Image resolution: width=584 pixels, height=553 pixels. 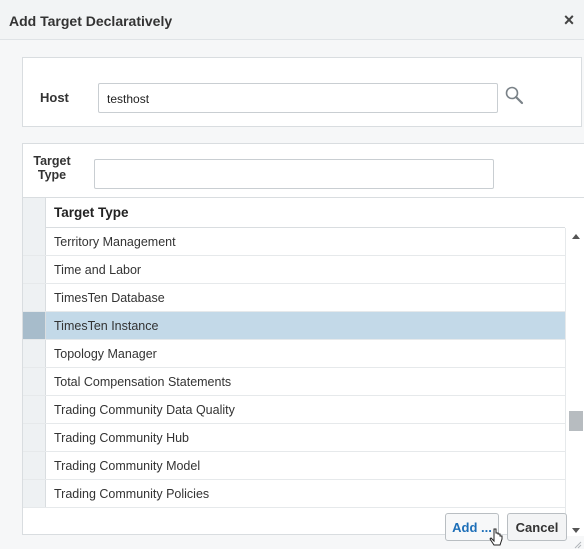 I want to click on dialog-title: Add Target Declaratively, so click(x=91, y=21).